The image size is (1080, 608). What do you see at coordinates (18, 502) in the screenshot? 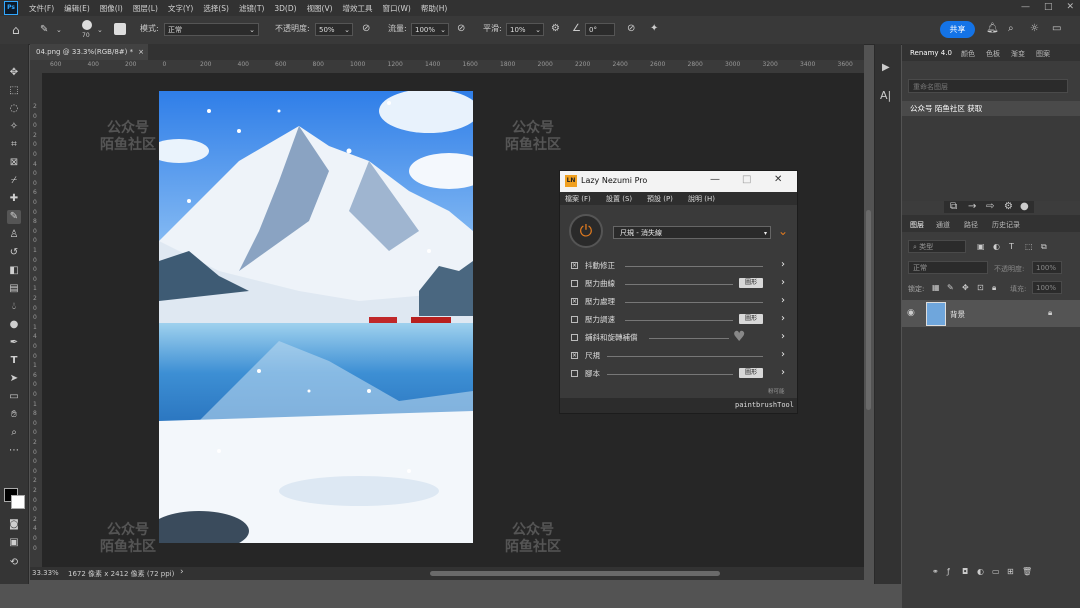
I see `background-color-swatch` at bounding box center [18, 502].